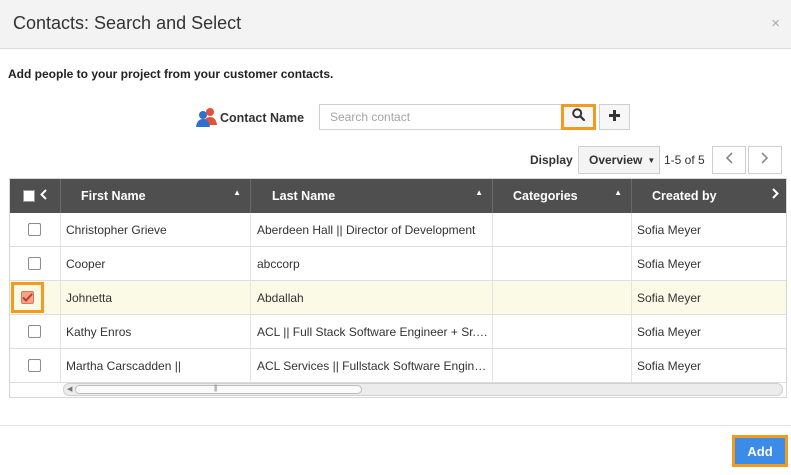  What do you see at coordinates (684, 160) in the screenshot?
I see `pager-count: 1-5 of 5` at bounding box center [684, 160].